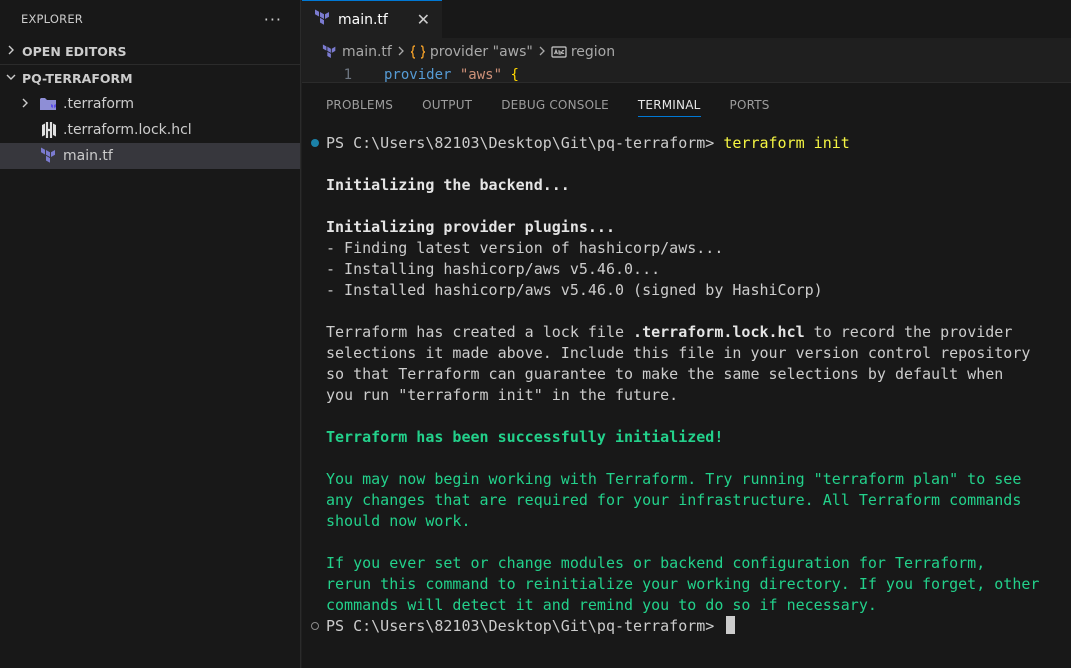 The image size is (1071, 668). Describe the element at coordinates (447, 105) in the screenshot. I see `tab-output: OUTPUT` at that location.